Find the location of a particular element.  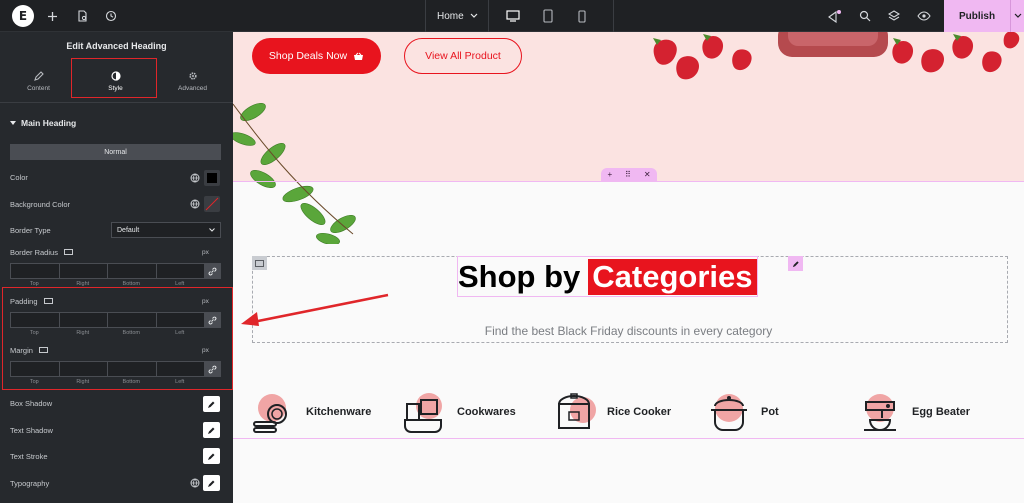

add-icon is located at coordinates (52, 16).